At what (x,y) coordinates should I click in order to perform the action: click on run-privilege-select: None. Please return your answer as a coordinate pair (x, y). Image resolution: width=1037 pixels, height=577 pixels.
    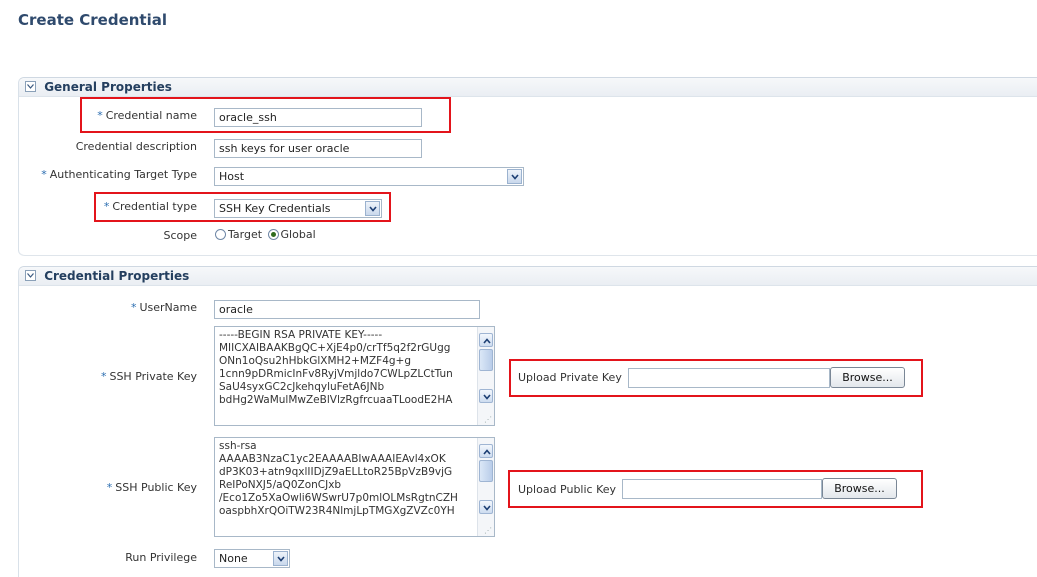
    Looking at the image, I should click on (252, 558).